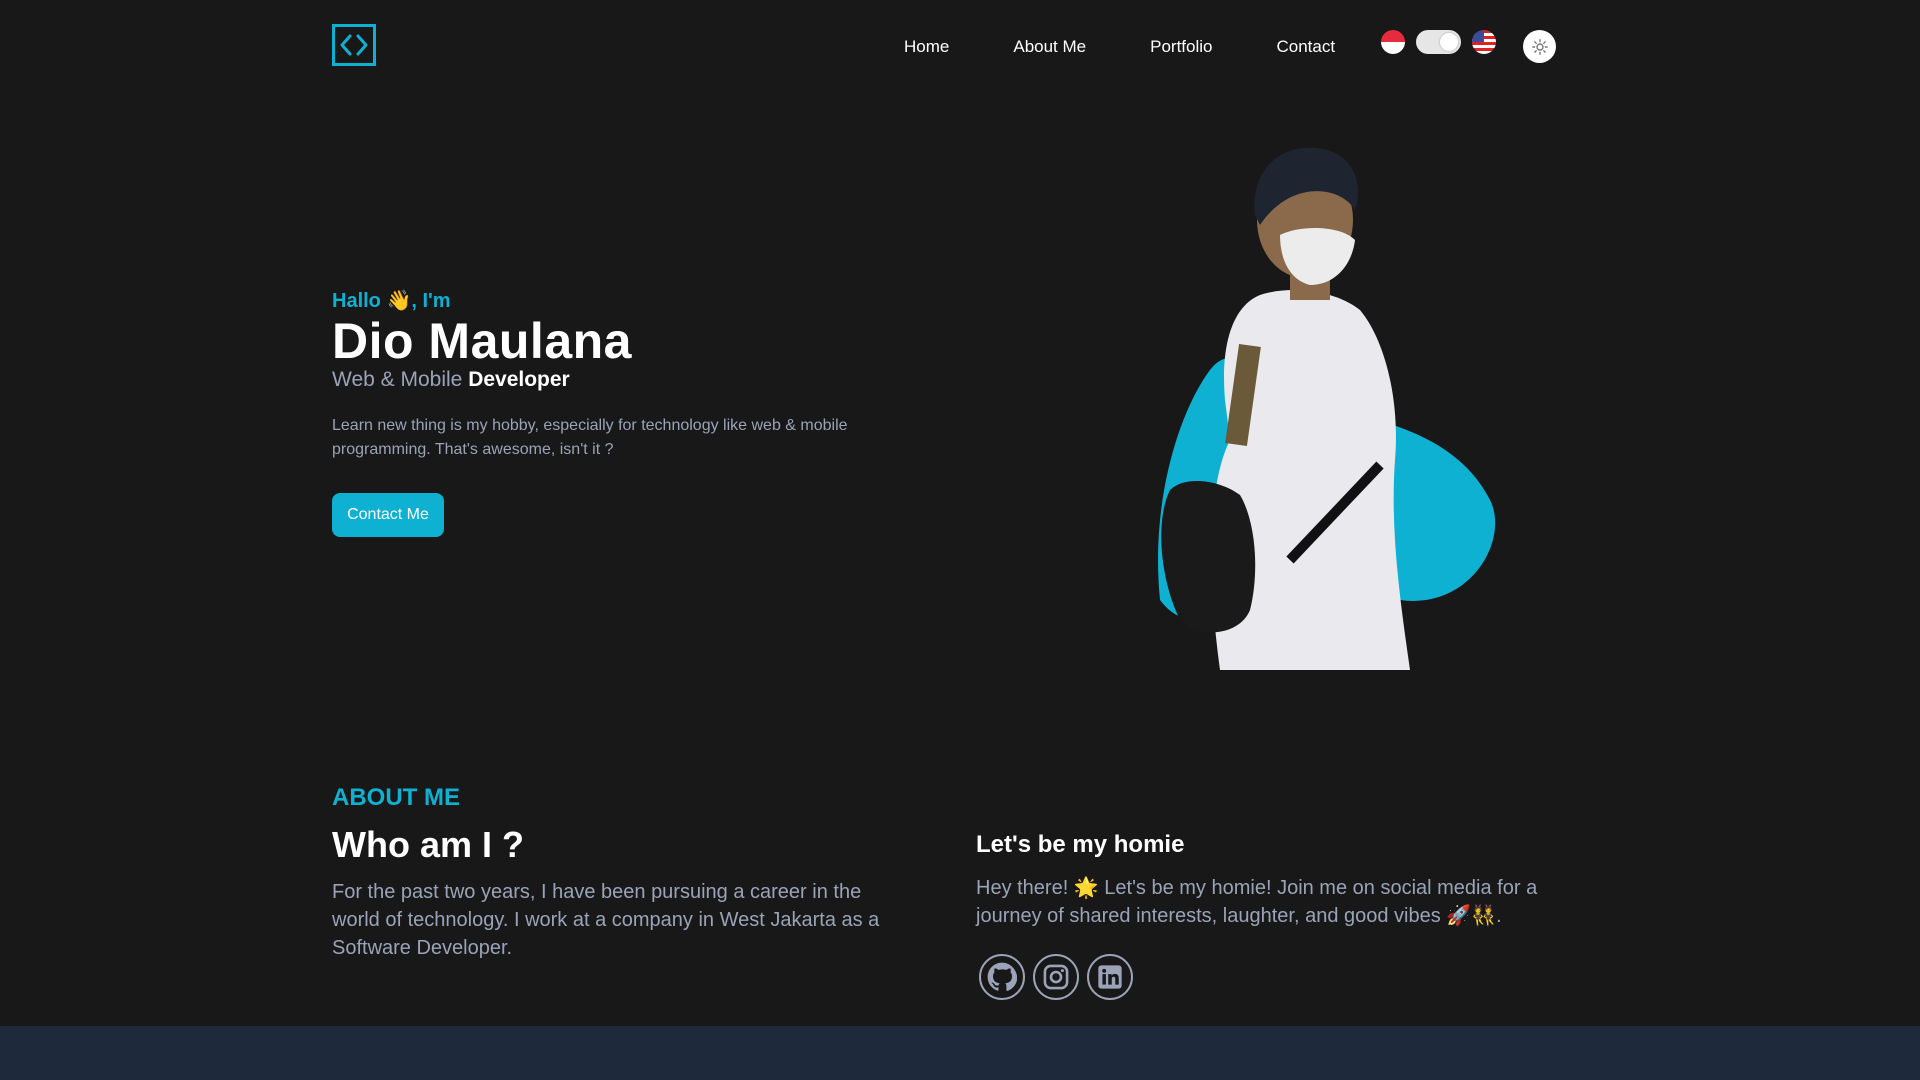 The height and width of the screenshot is (1080, 1920). I want to click on sun-icon, so click(1539, 46).